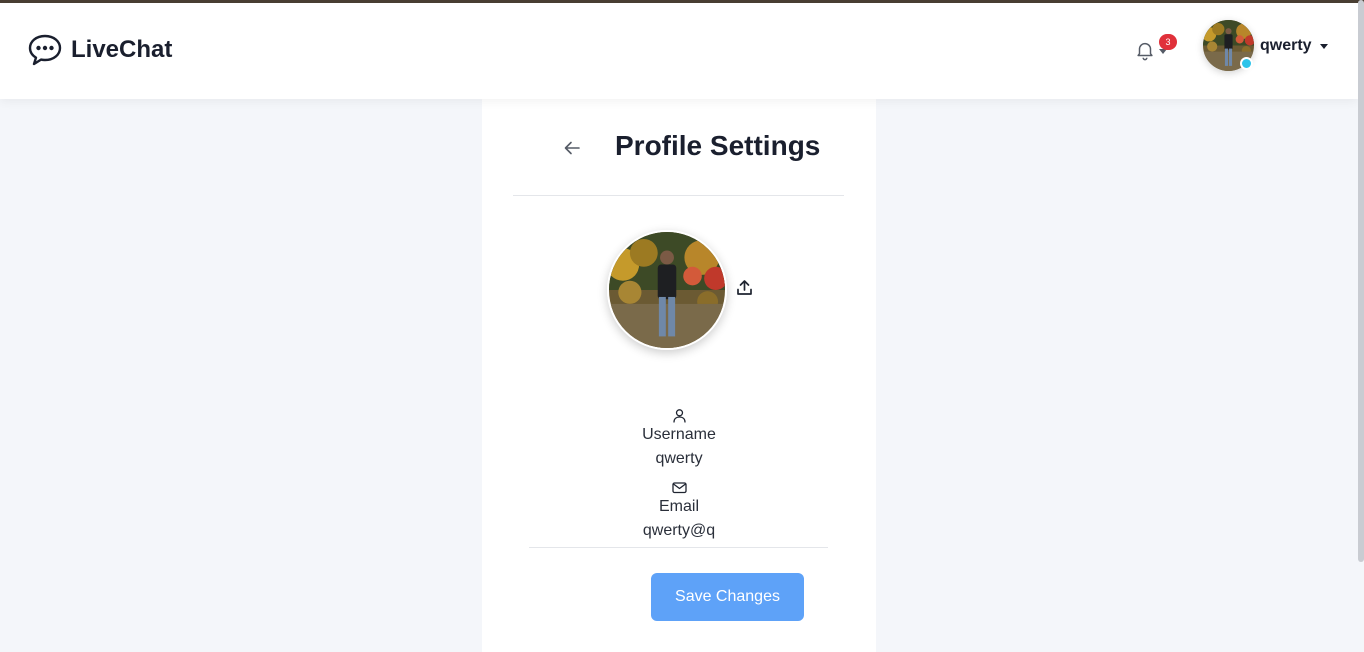 The image size is (1364, 652). What do you see at coordinates (678, 547) in the screenshot?
I see `divider` at bounding box center [678, 547].